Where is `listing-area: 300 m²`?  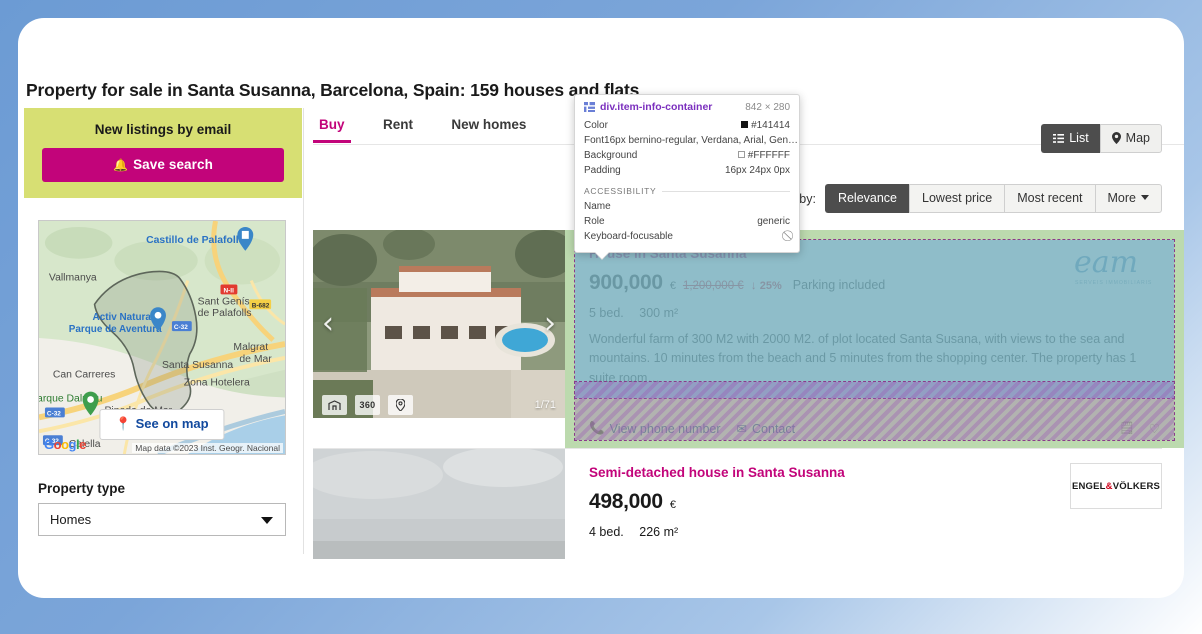 listing-area: 300 m² is located at coordinates (659, 313).